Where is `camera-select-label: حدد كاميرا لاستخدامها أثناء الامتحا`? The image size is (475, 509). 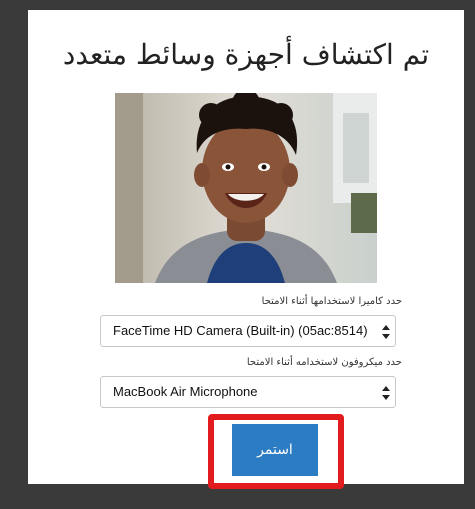 camera-select-label: حدد كاميرا لاستخدامها أثناء الامتحا is located at coordinates (331, 301).